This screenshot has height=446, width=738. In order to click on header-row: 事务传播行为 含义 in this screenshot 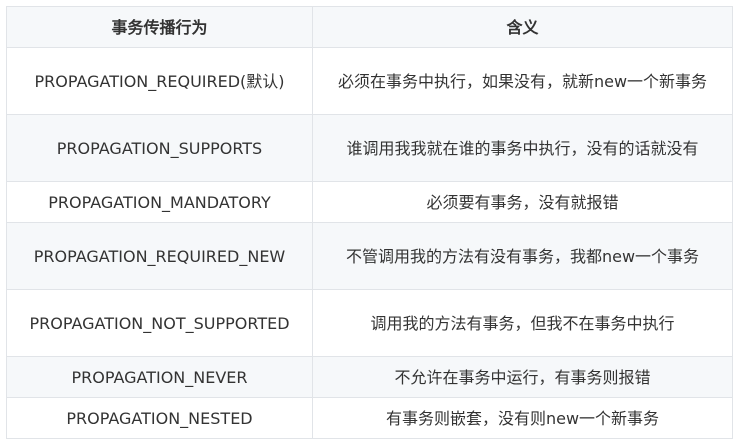, I will do `click(369, 27)`.